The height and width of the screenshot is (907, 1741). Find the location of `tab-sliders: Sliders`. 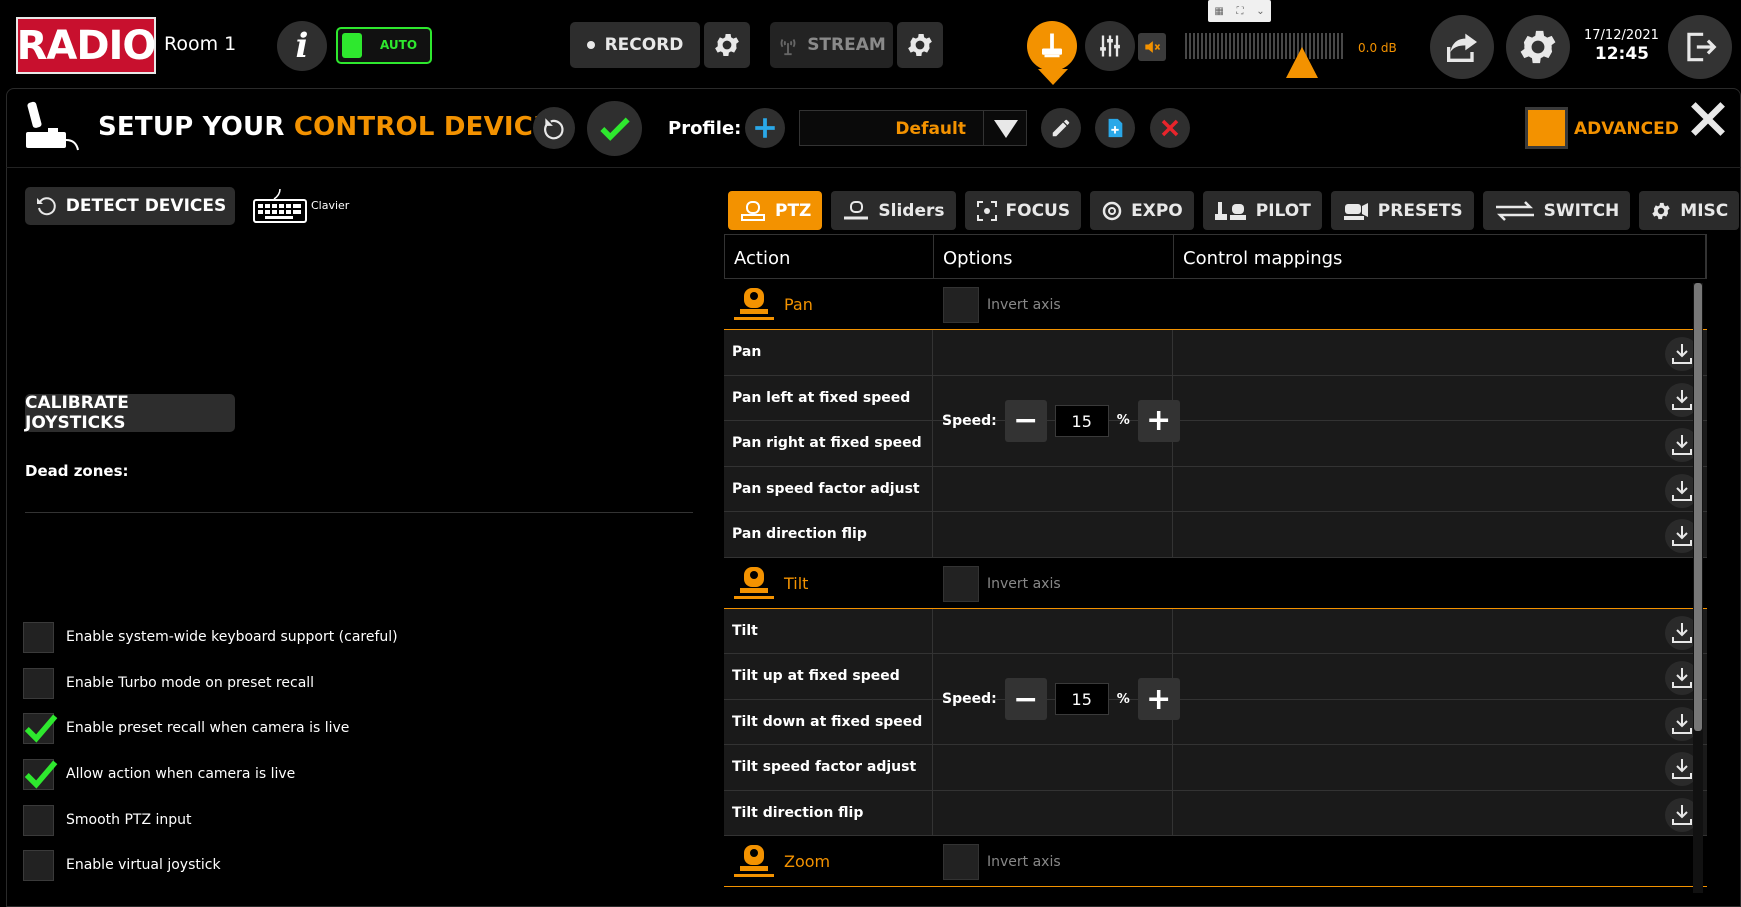

tab-sliders: Sliders is located at coordinates (893, 210).